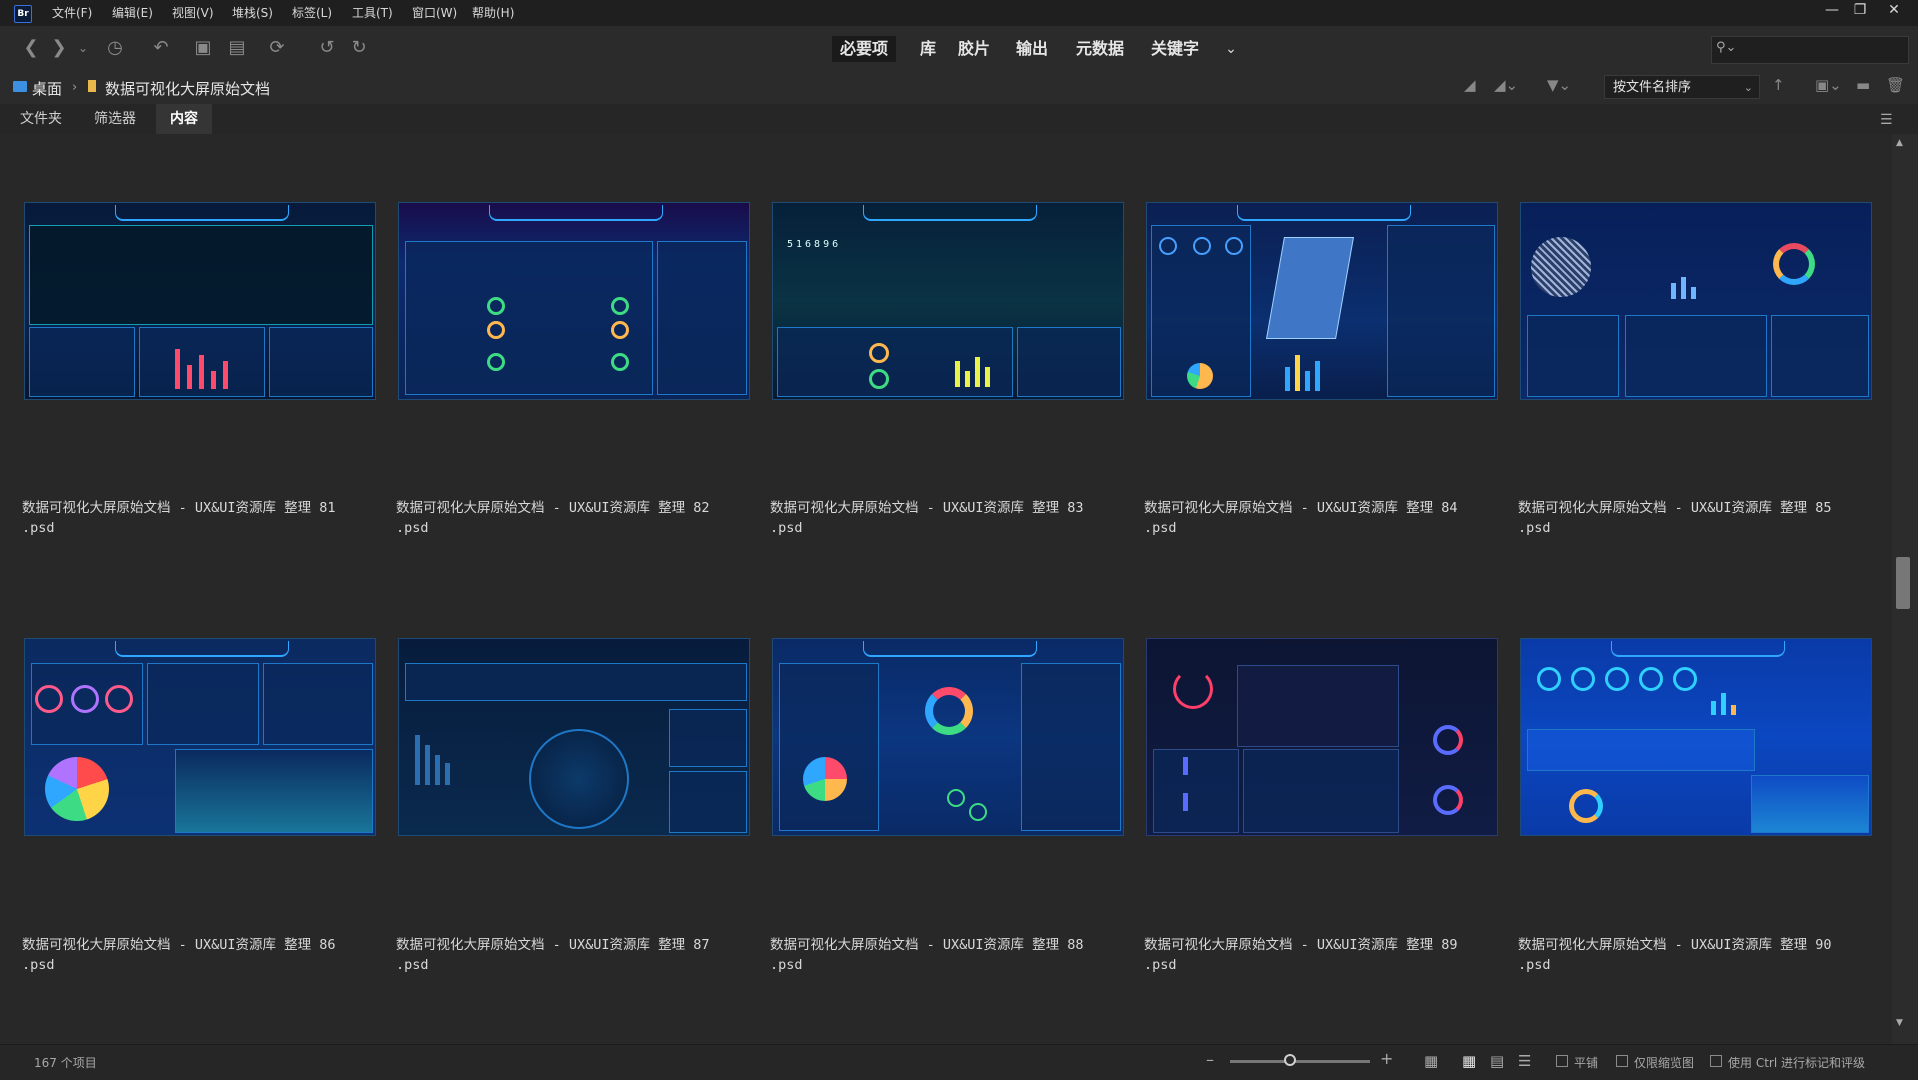  Describe the element at coordinates (928, 49) in the screenshot. I see `workspace-libraries: 库` at that location.